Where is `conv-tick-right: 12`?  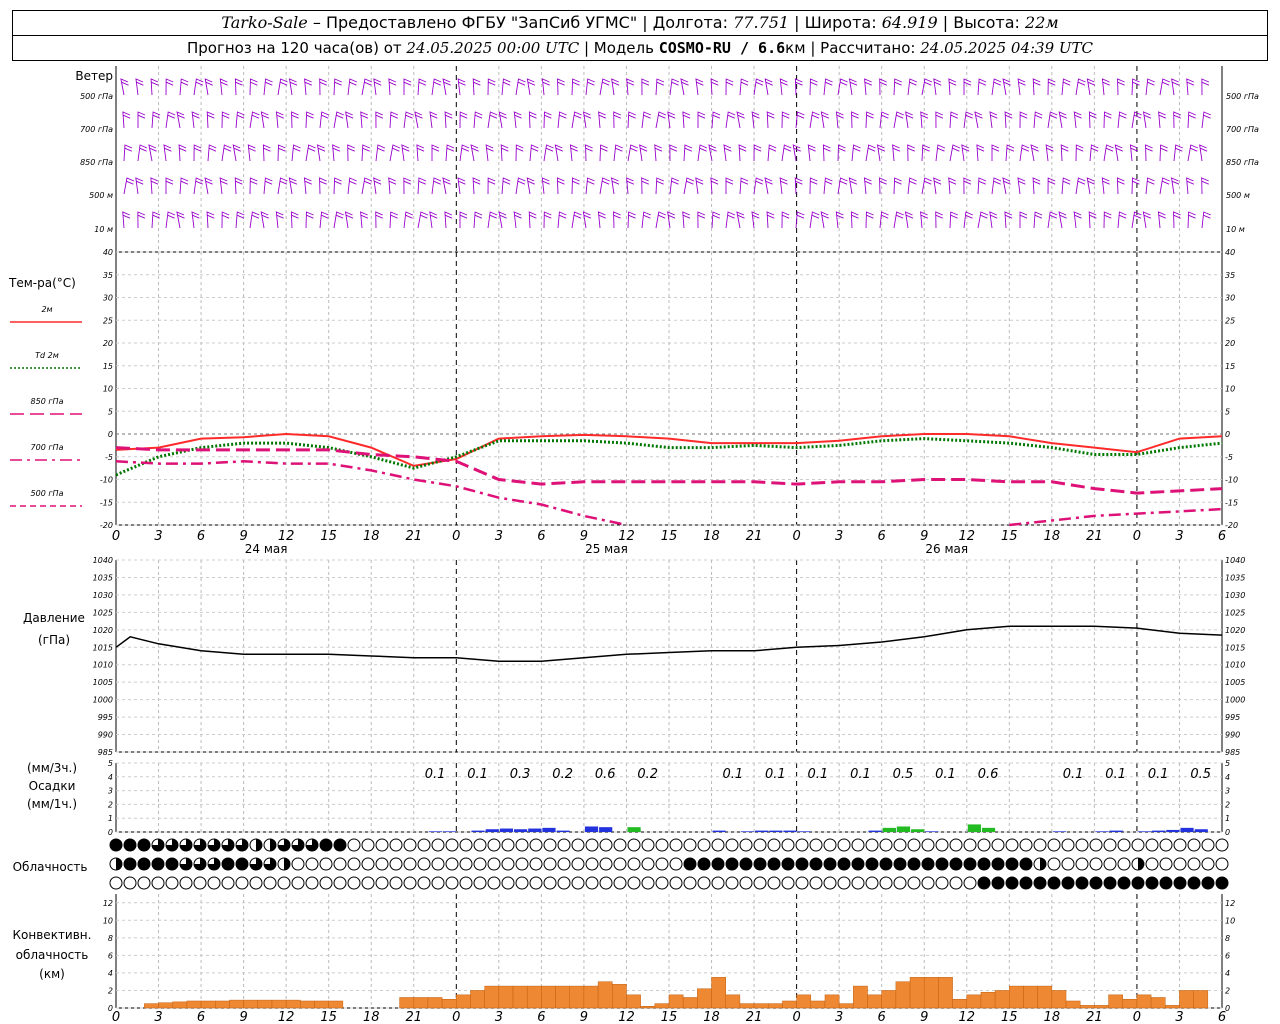 conv-tick-right: 12 is located at coordinates (1230, 903).